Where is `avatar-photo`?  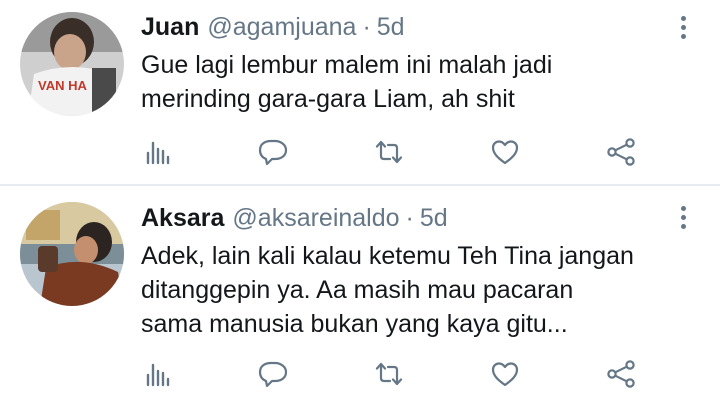 avatar-photo is located at coordinates (72, 254).